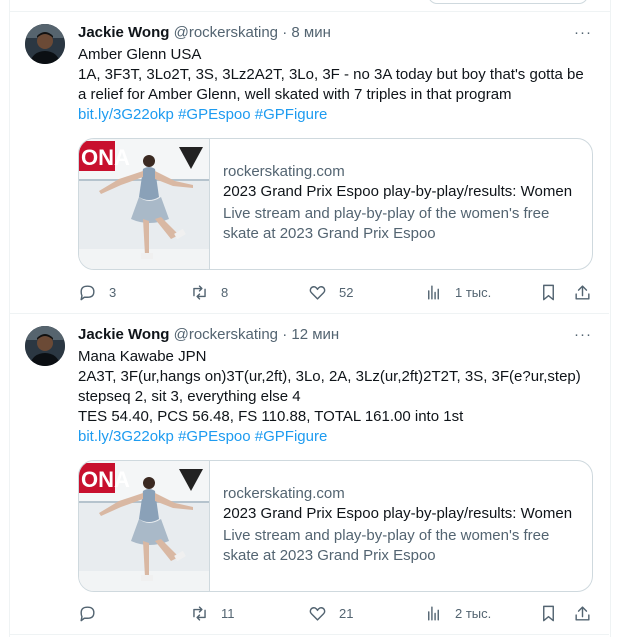  What do you see at coordinates (315, 334) in the screenshot?
I see `timestamp: 12 мин` at bounding box center [315, 334].